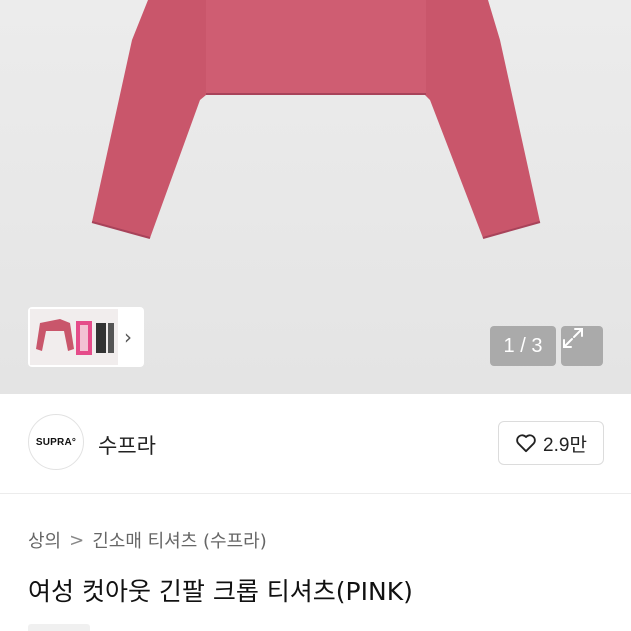  I want to click on thumbnail-strip: ›, so click(86, 337).